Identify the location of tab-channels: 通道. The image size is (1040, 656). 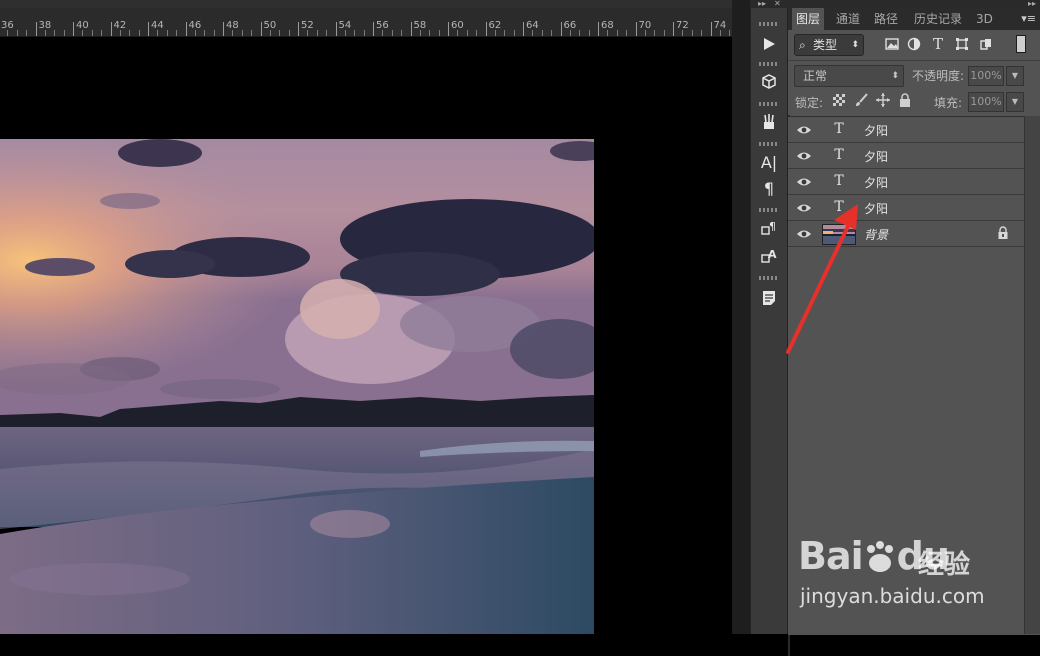
(848, 19).